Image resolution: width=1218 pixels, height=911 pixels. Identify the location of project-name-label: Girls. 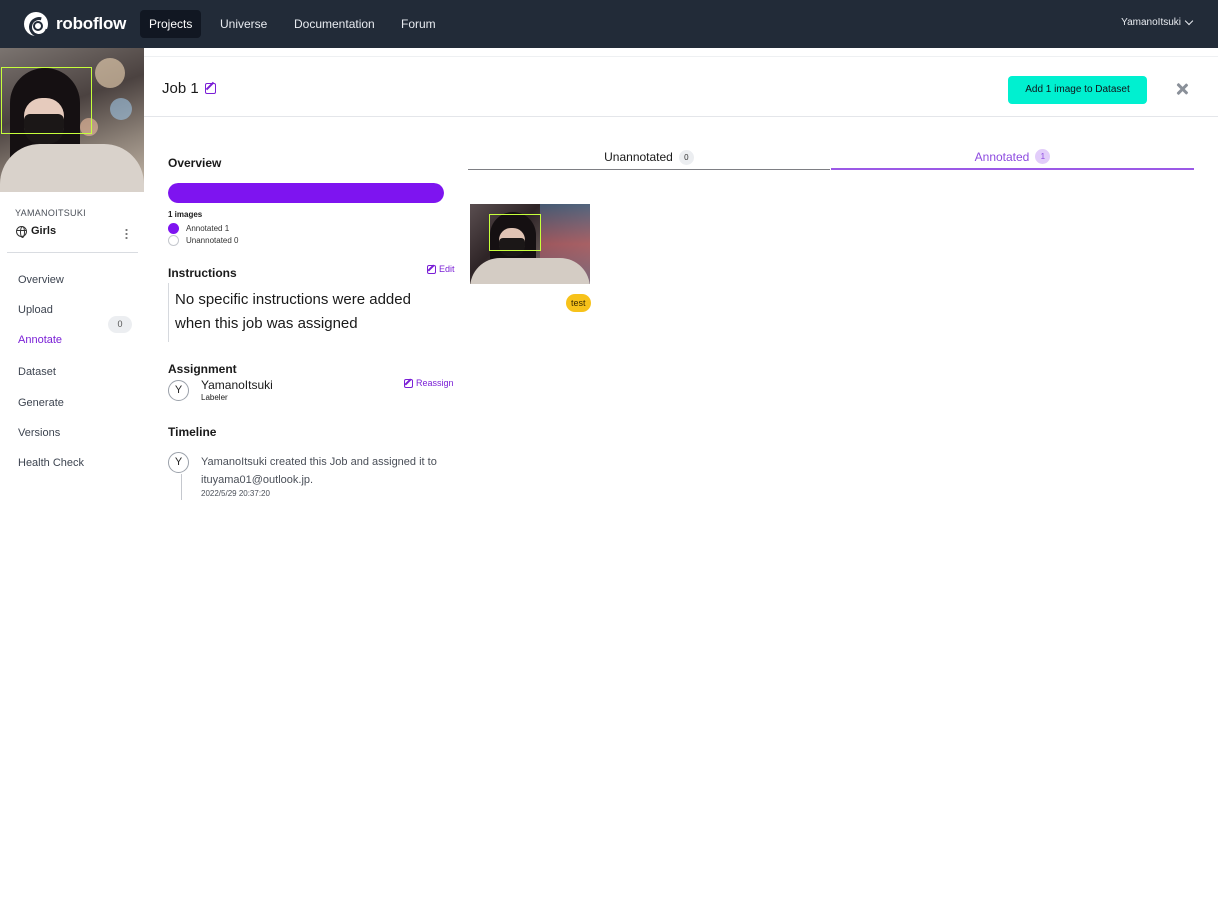
(44, 231).